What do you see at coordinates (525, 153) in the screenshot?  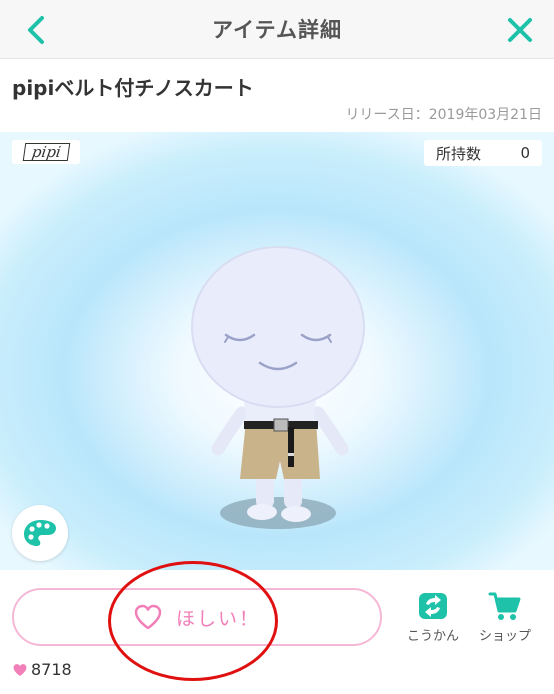 I see `owned-count: 0` at bounding box center [525, 153].